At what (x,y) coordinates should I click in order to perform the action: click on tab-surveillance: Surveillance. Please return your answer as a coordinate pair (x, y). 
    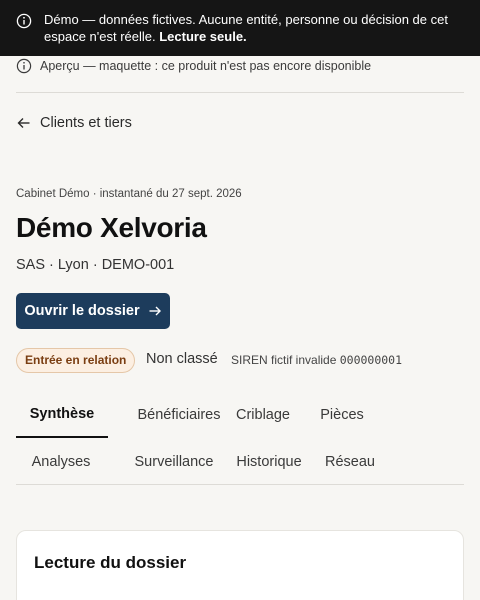
    Looking at the image, I should click on (174, 462).